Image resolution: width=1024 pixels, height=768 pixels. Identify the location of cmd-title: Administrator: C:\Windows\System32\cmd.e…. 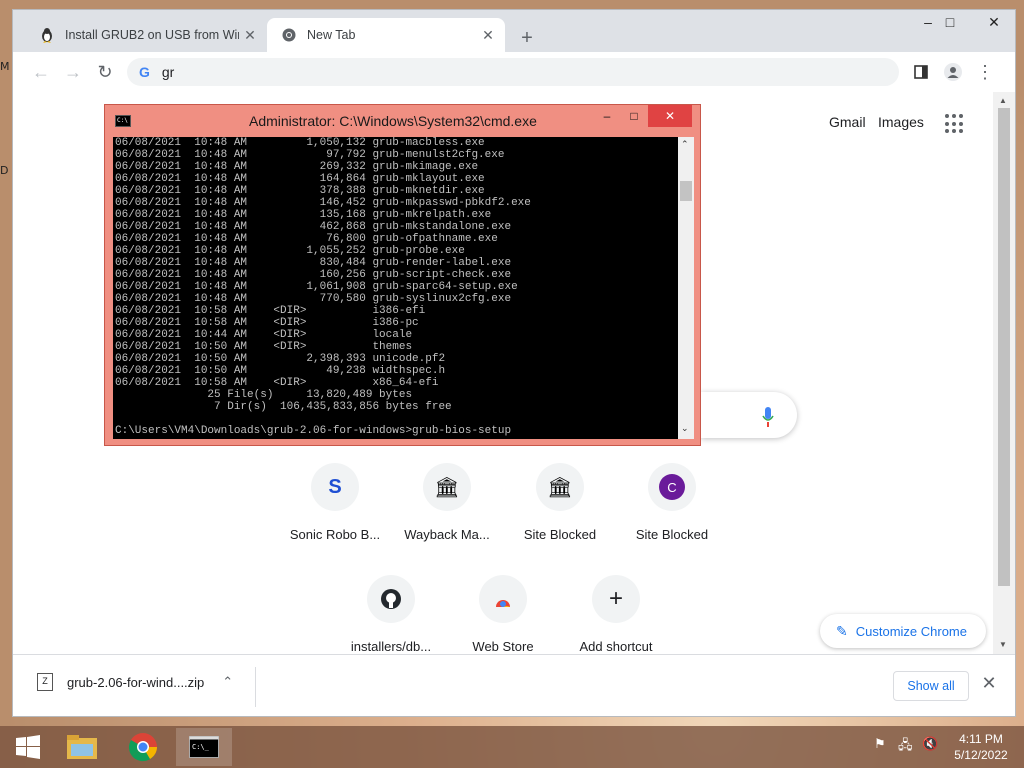
(393, 121).